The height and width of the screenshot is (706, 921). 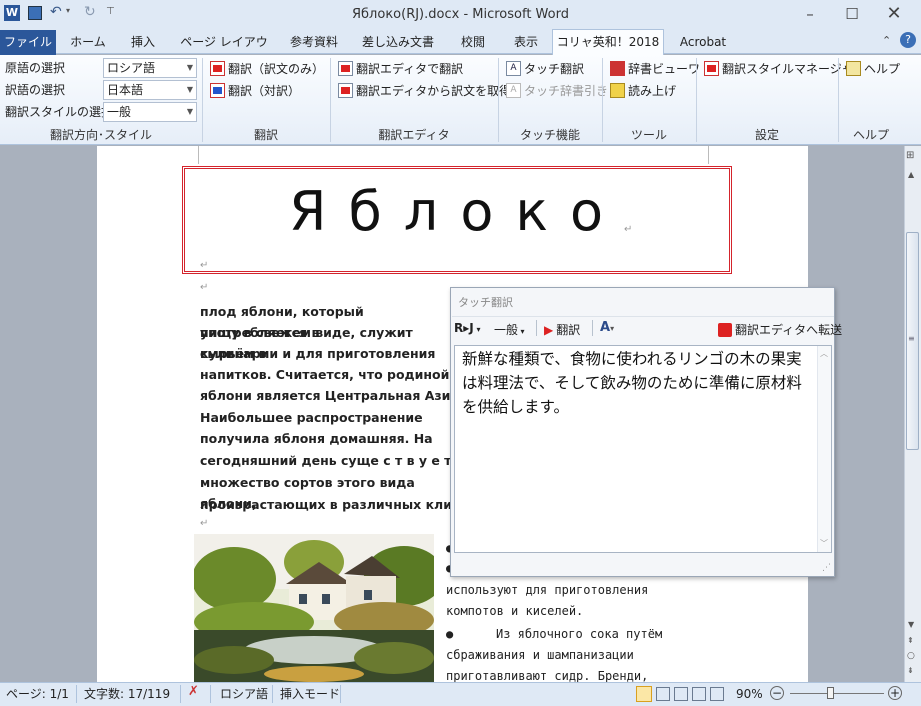 I want to click on translate-pair-button: 翻訳（対訳）, so click(x=255, y=90).